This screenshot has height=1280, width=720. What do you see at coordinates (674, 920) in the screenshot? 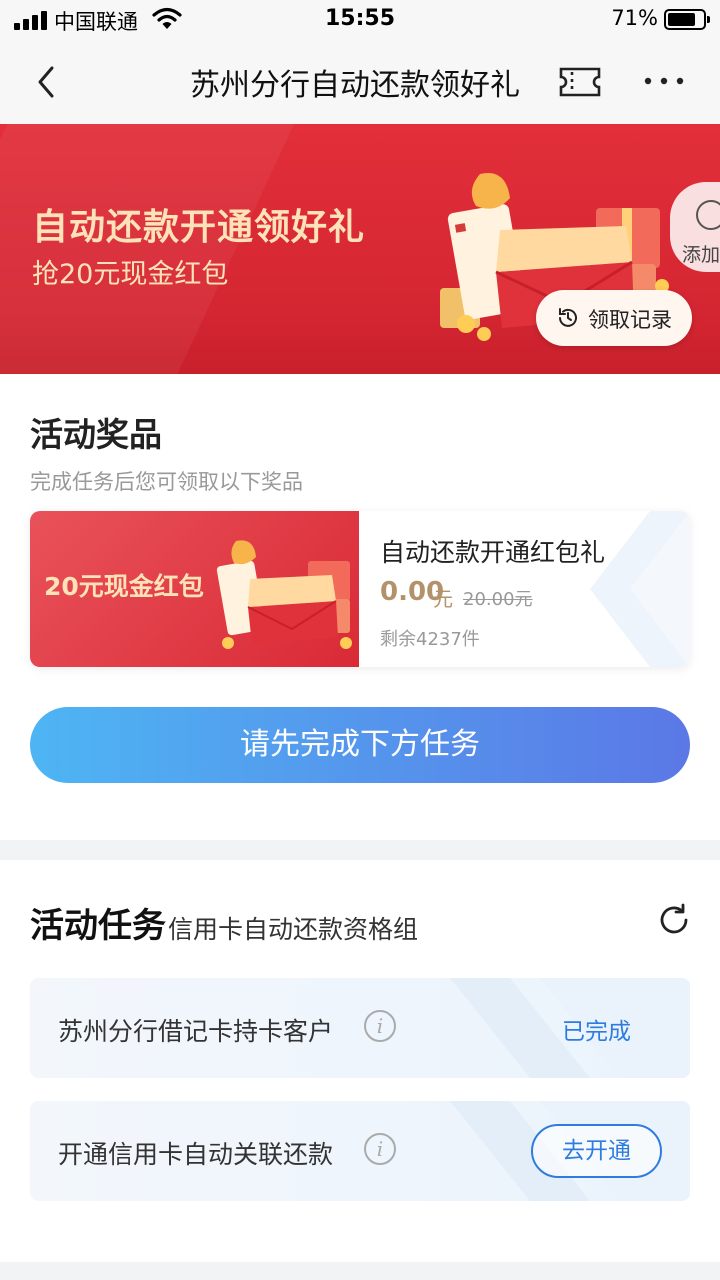
I see `refresh-icon` at bounding box center [674, 920].